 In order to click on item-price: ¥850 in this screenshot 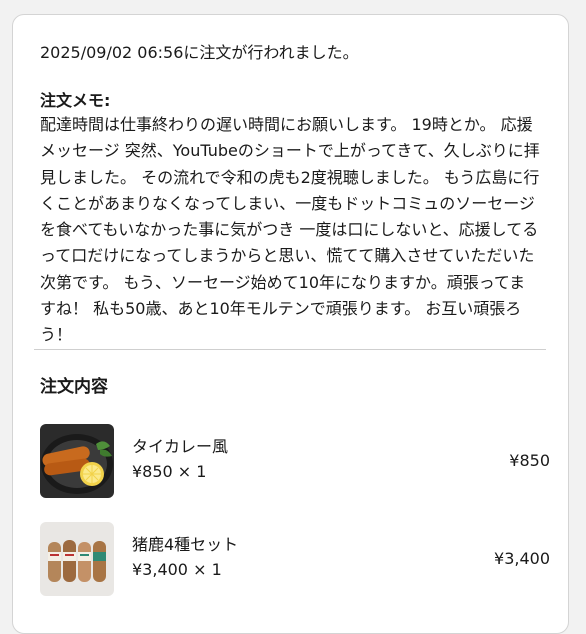, I will do `click(529, 460)`.